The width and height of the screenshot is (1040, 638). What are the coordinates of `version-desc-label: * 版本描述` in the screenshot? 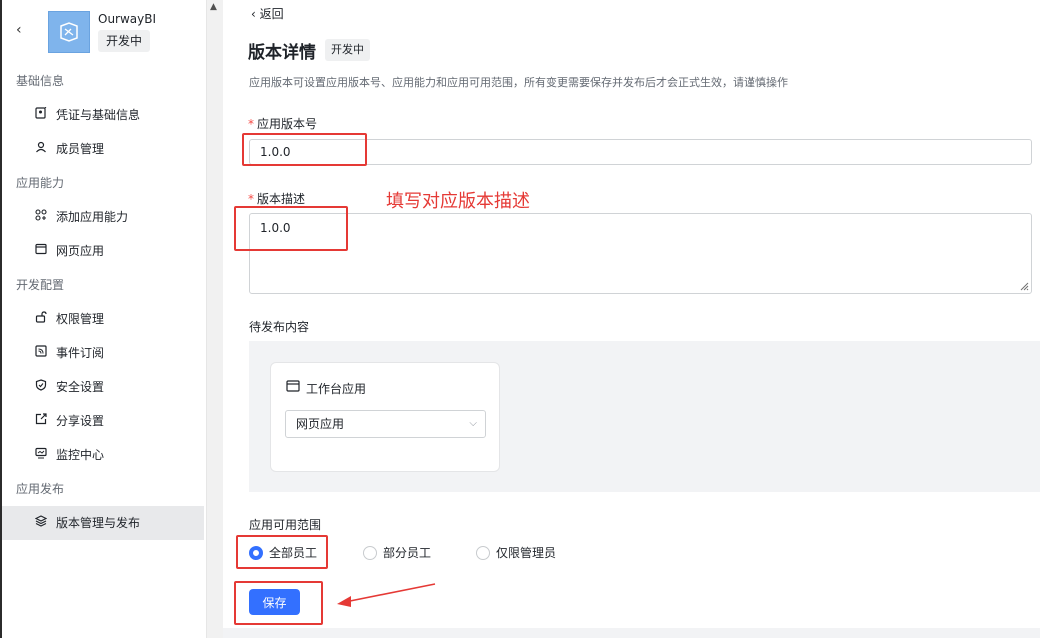 It's located at (276, 198).